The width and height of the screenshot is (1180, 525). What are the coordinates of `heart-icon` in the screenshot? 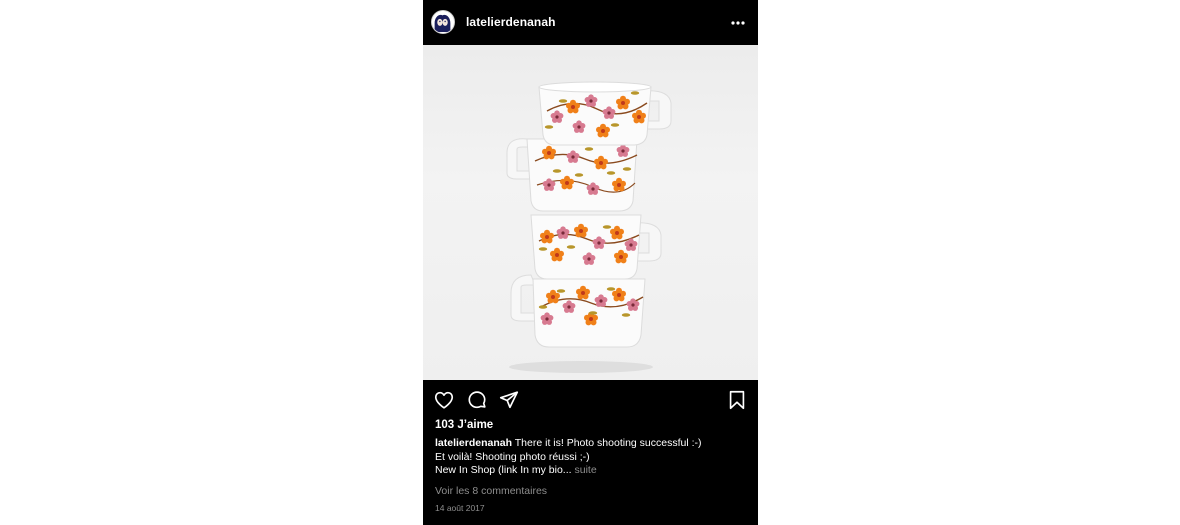 It's located at (444, 400).